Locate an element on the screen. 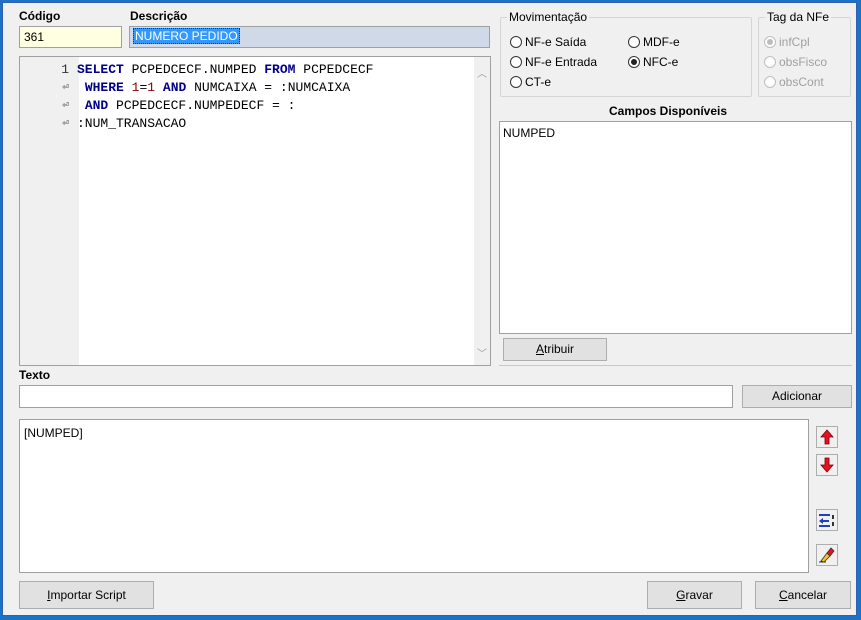  sql-line-text: AND PCPEDCECF.NUMPEDECF = : is located at coordinates (190, 105).